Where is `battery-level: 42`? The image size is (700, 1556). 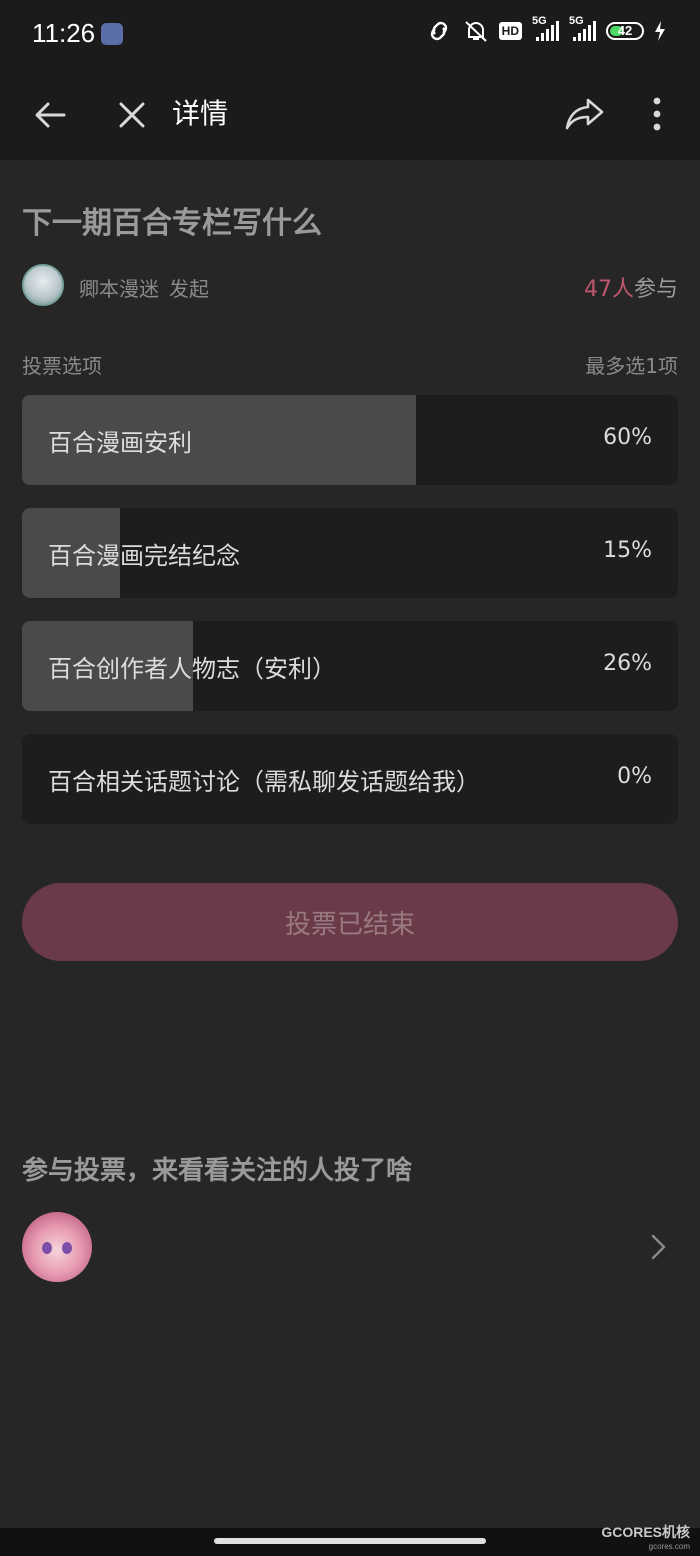 battery-level: 42 is located at coordinates (625, 30).